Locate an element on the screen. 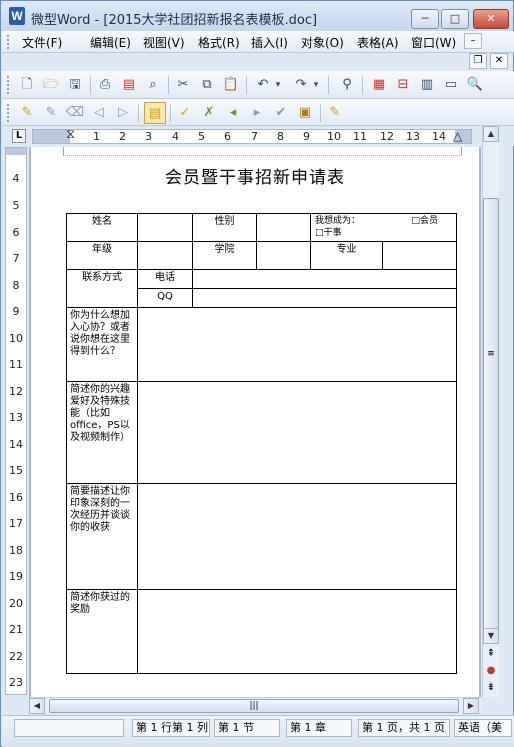 This screenshot has height=747, width=514. title-bar: W 微型Word - [2015大学社团招新报名表模板.doc] ─ □ ✕ is located at coordinates (257, 16).